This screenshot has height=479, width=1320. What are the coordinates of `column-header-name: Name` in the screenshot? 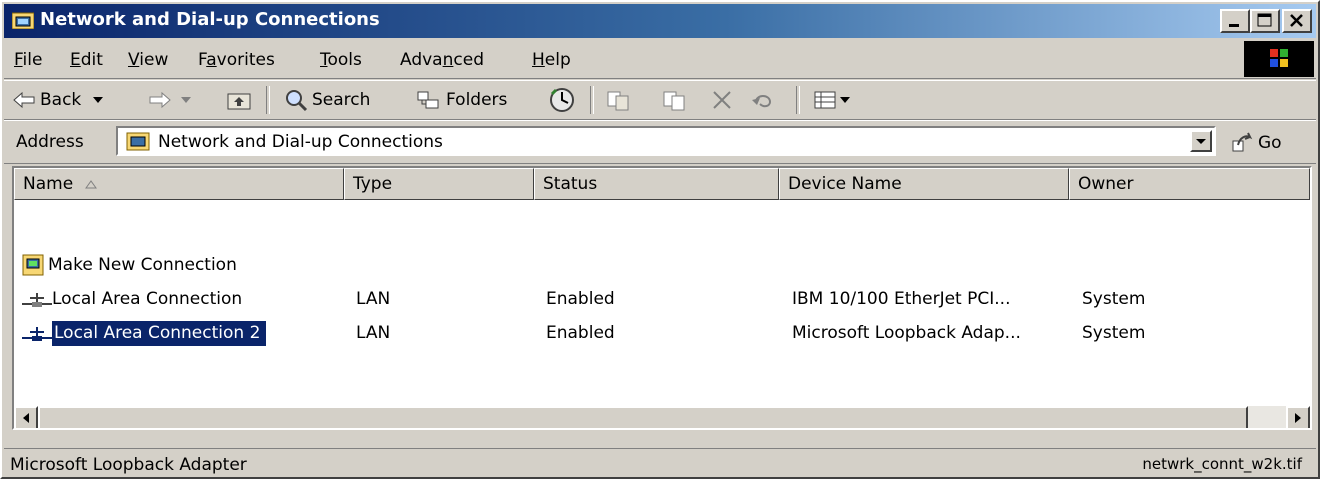 It's located at (179, 184).